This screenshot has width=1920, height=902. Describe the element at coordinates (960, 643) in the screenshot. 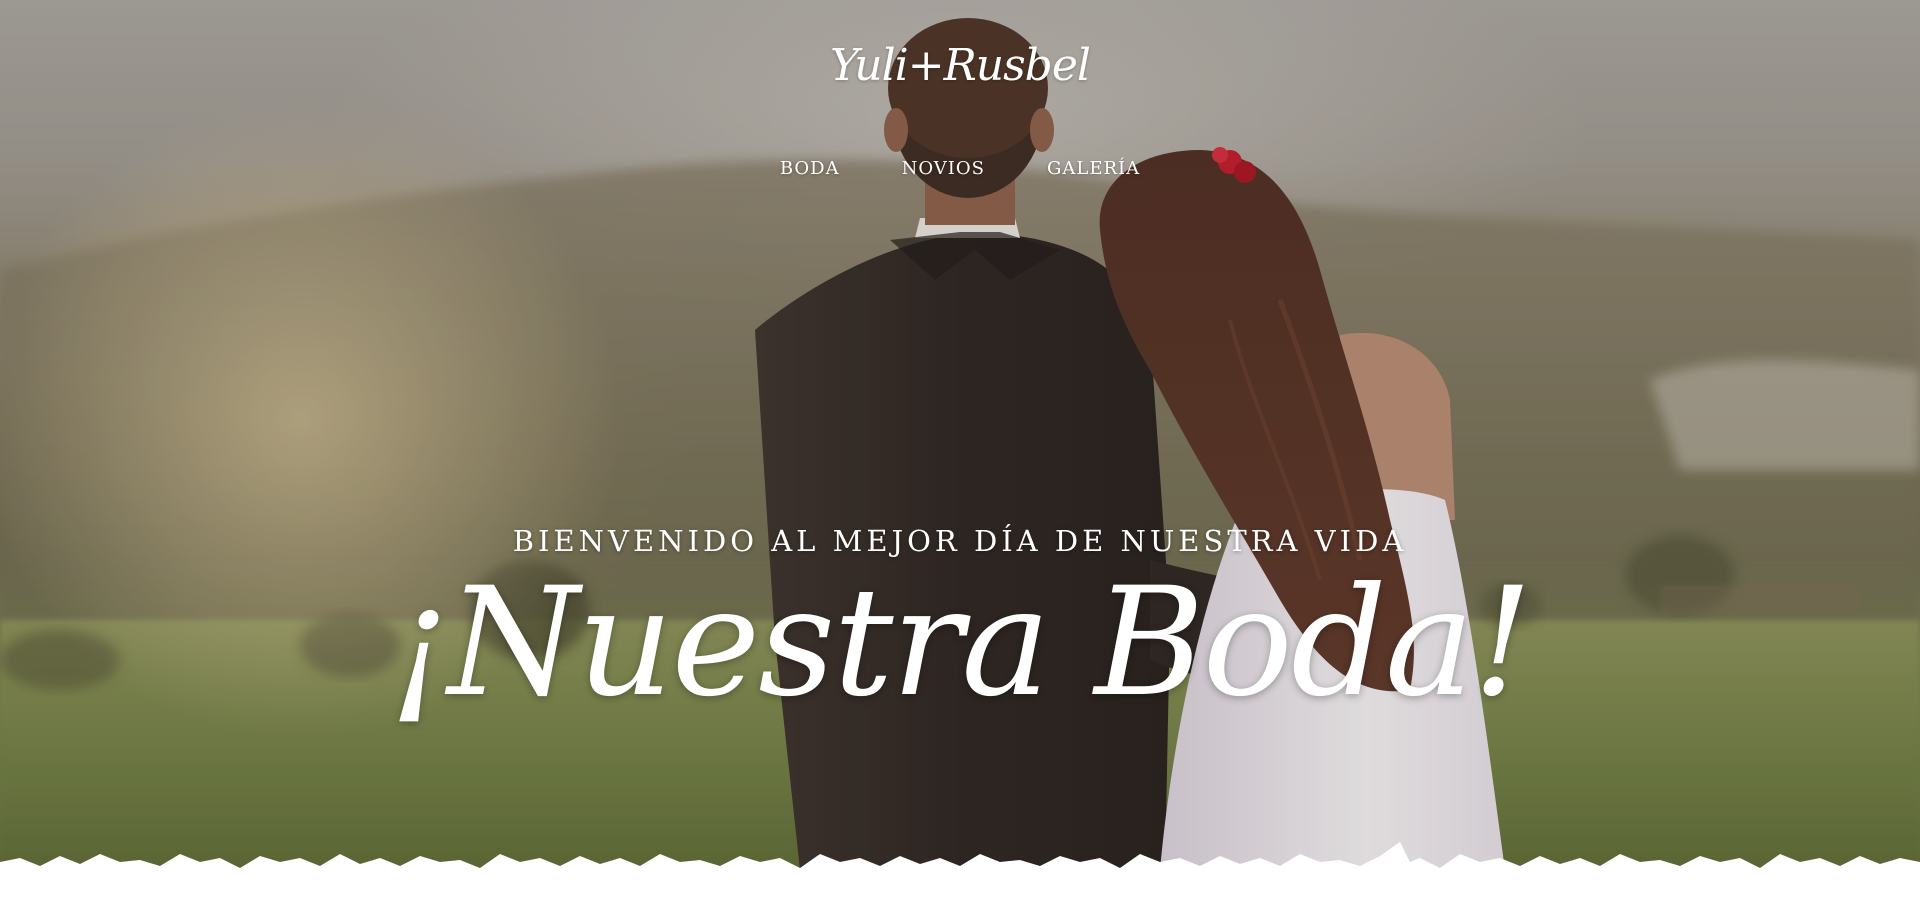

I see `hero-headline: ¡Nuestra Boda!` at that location.